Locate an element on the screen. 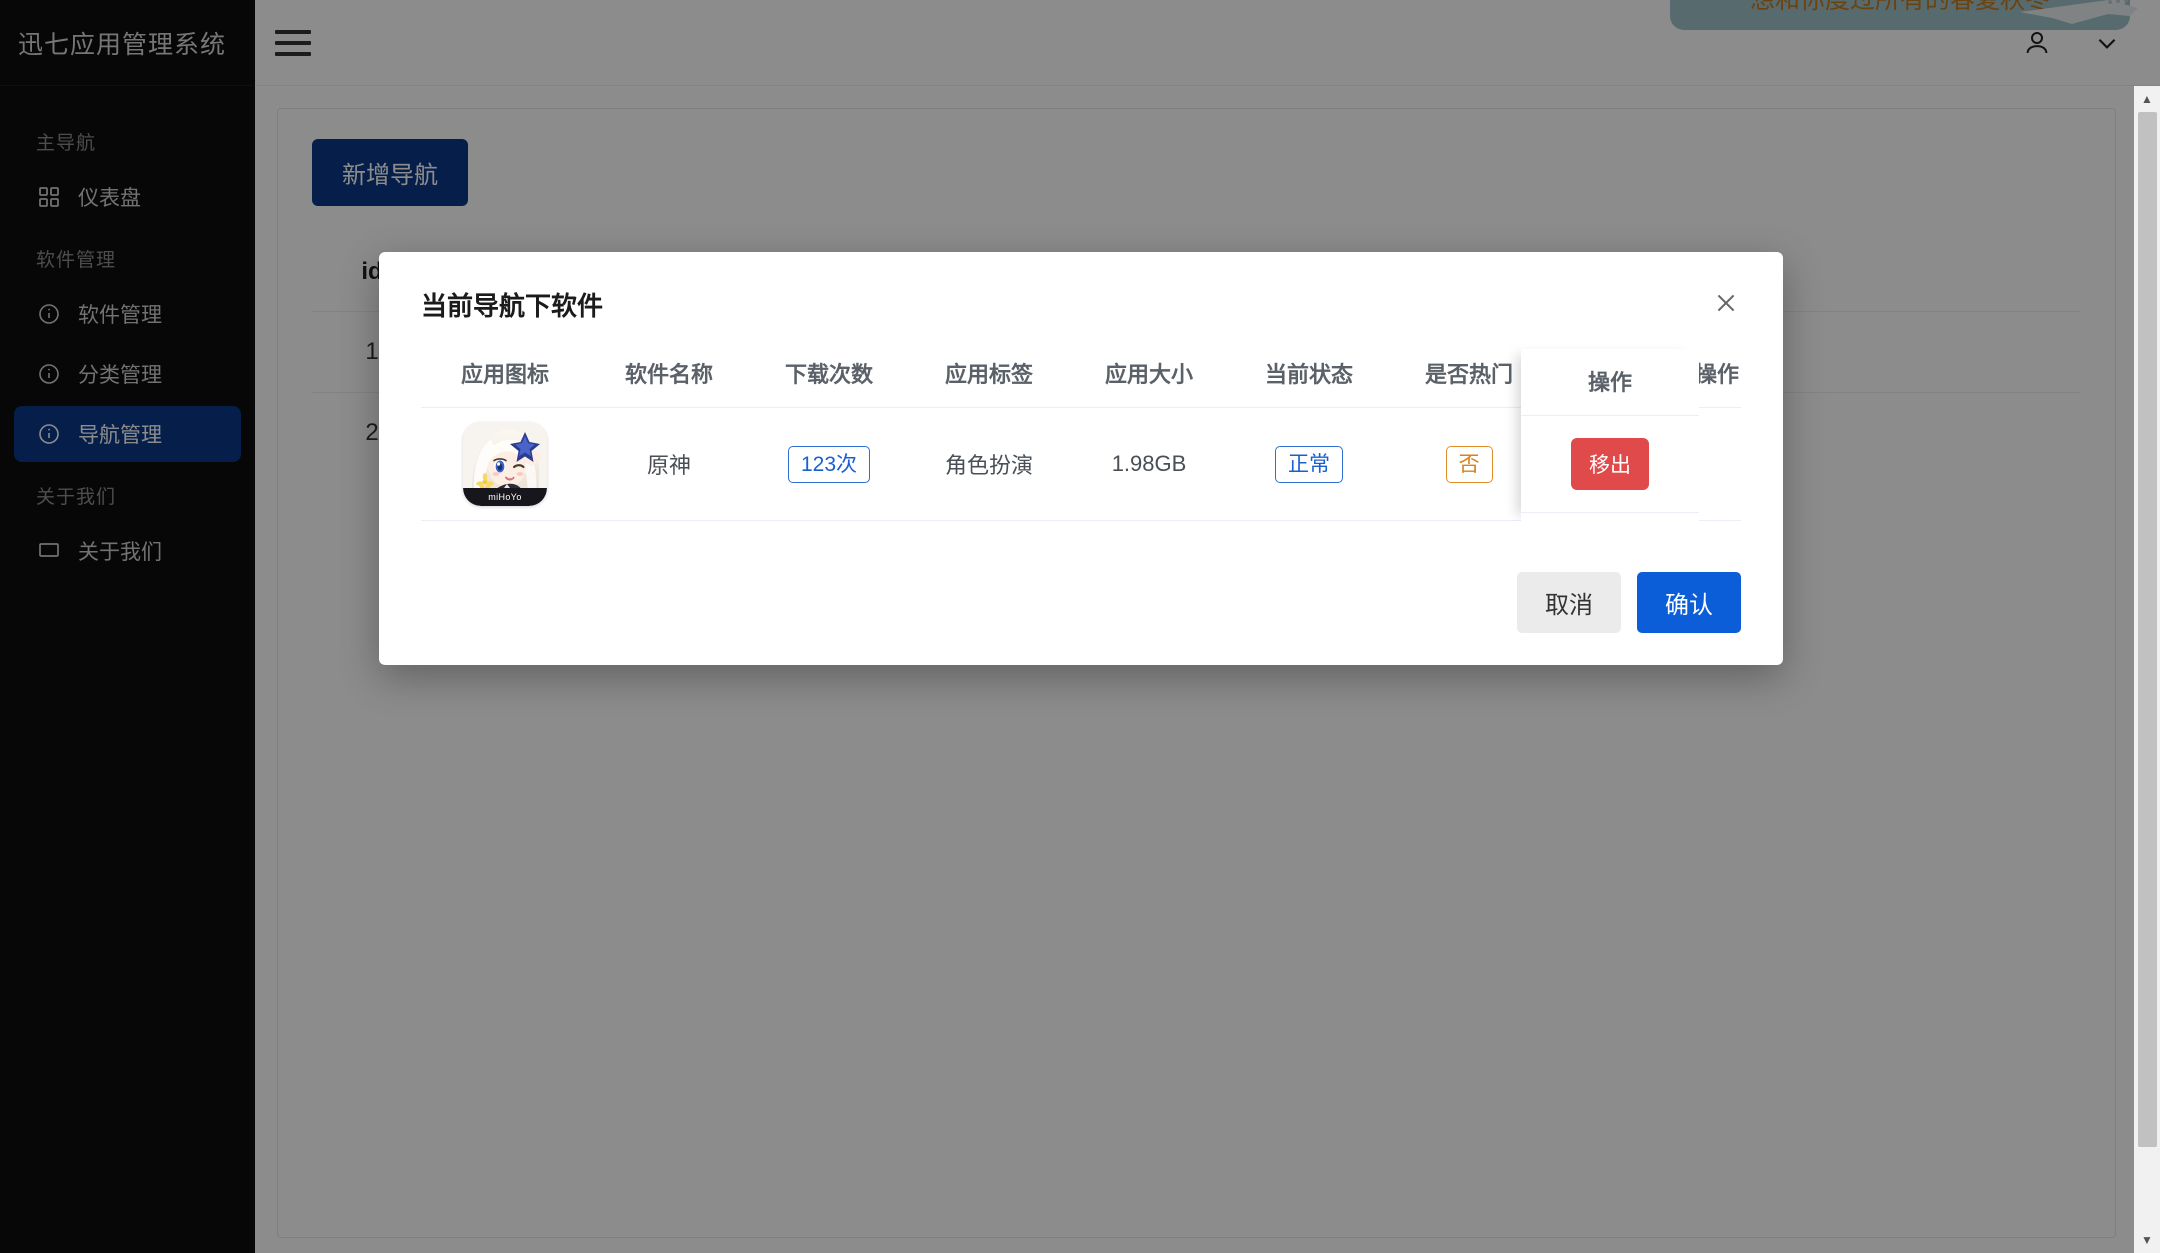  sticky-operation-cell: 移出 is located at coordinates (1610, 464).